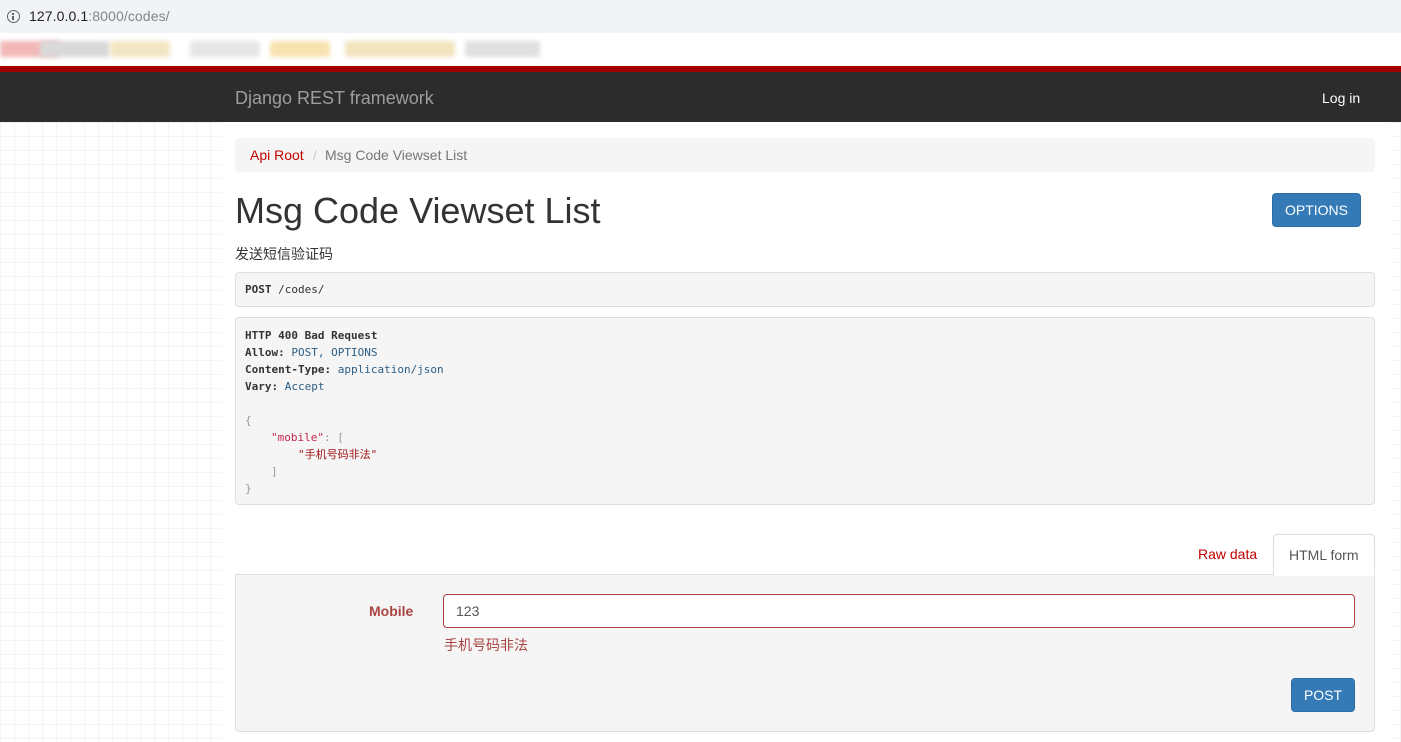 The image size is (1401, 742). Describe the element at coordinates (301, 289) in the screenshot. I see `request-path: /codes/` at that location.